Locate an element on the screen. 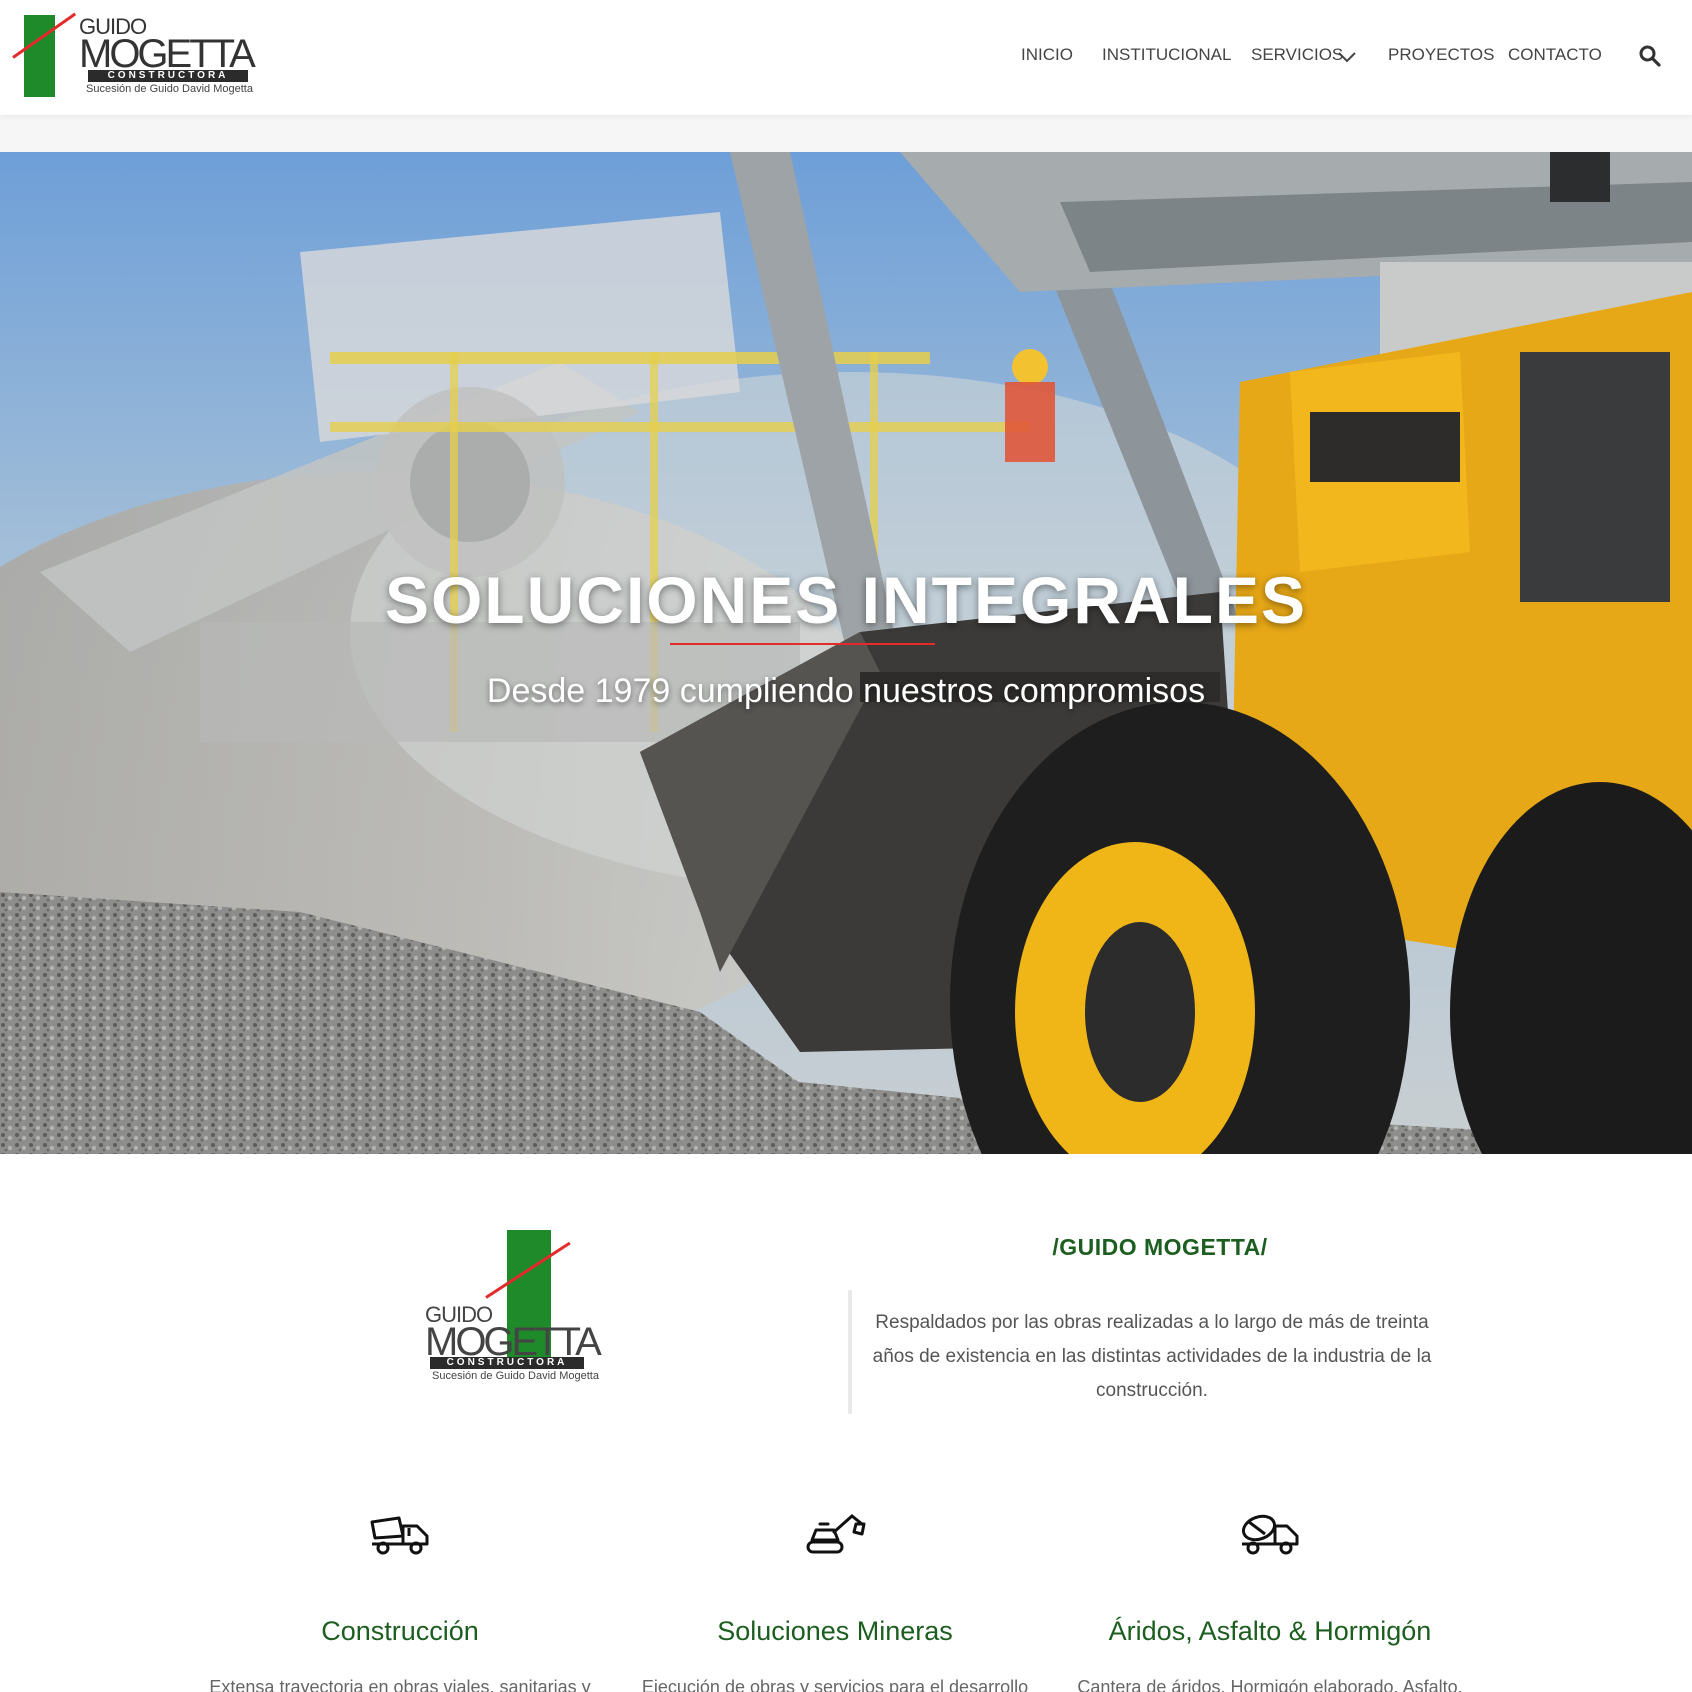 The width and height of the screenshot is (1692, 1692). search-icon is located at coordinates (1650, 56).